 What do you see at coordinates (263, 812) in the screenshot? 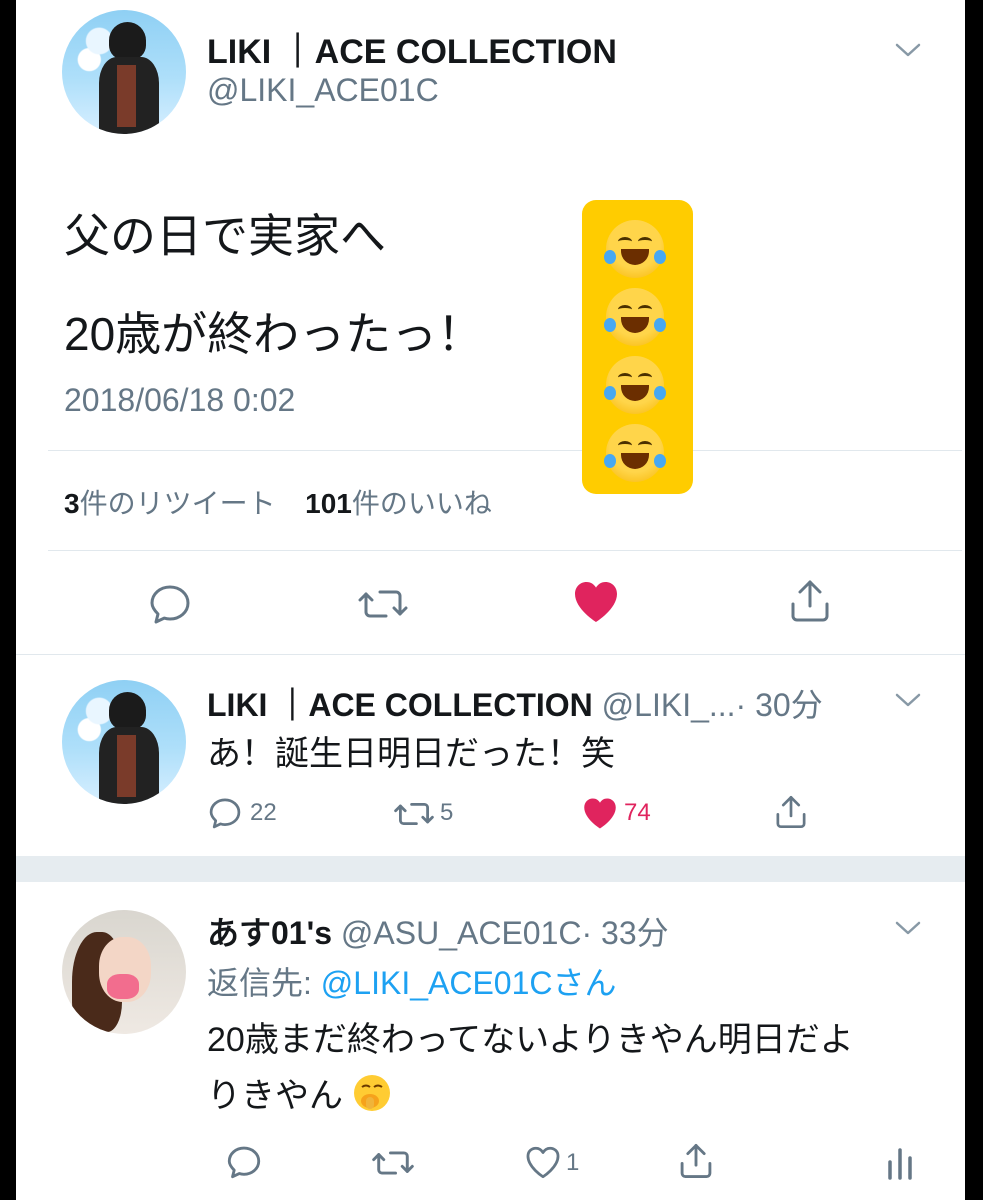
I see `reply-count: 22` at bounding box center [263, 812].